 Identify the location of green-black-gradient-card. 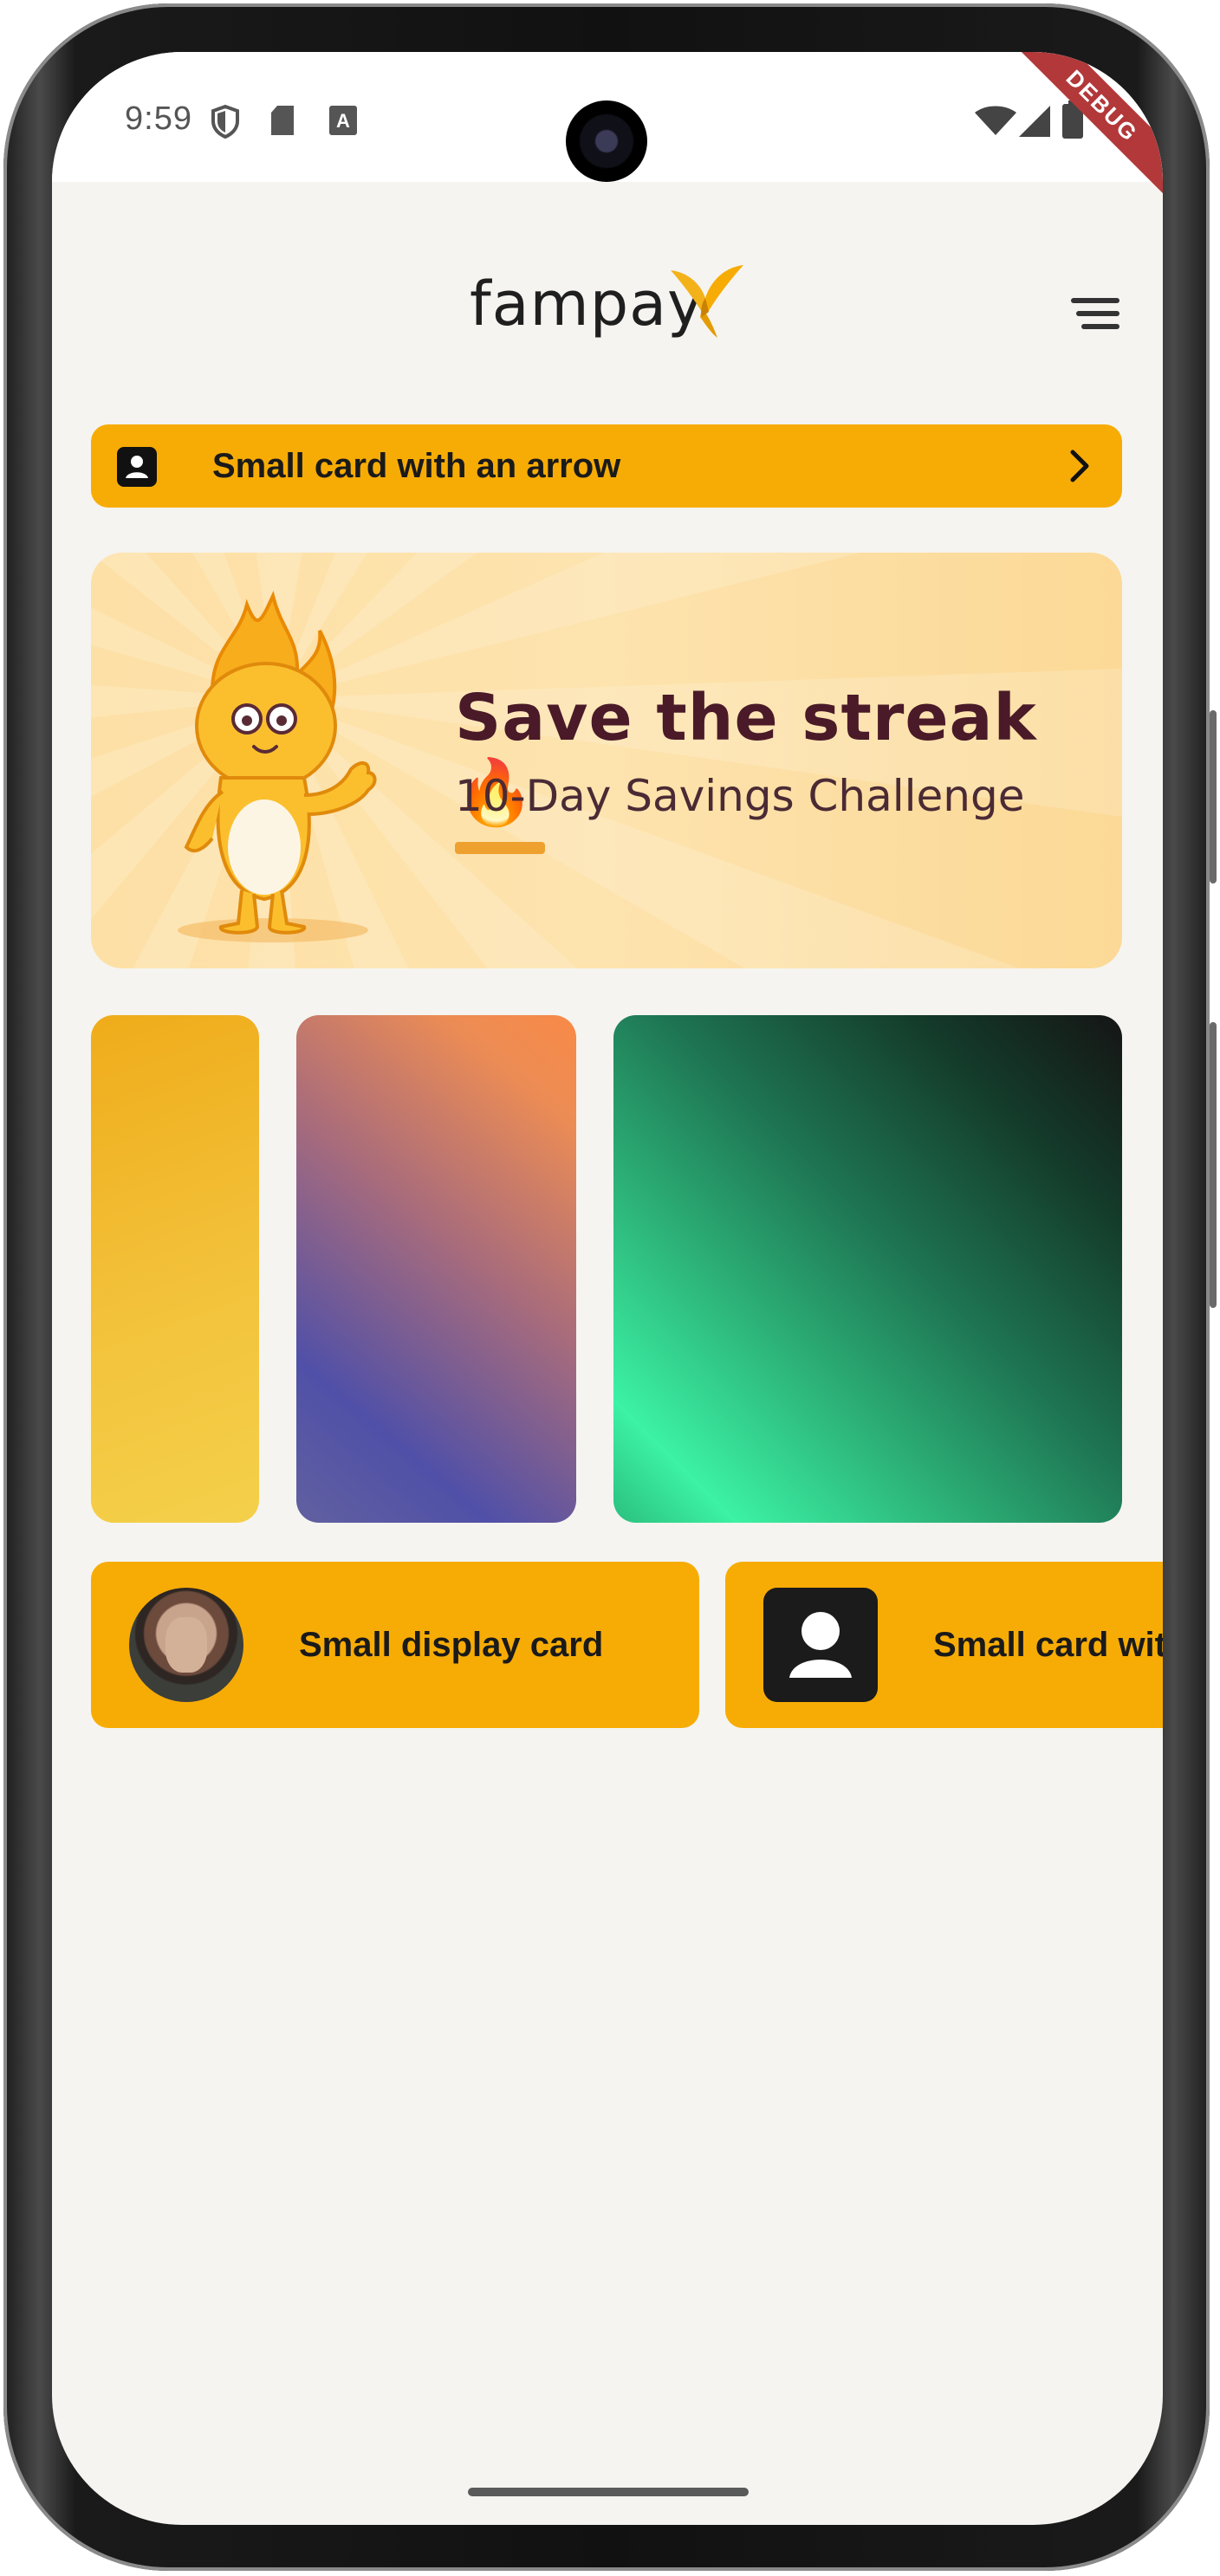
(867, 1269).